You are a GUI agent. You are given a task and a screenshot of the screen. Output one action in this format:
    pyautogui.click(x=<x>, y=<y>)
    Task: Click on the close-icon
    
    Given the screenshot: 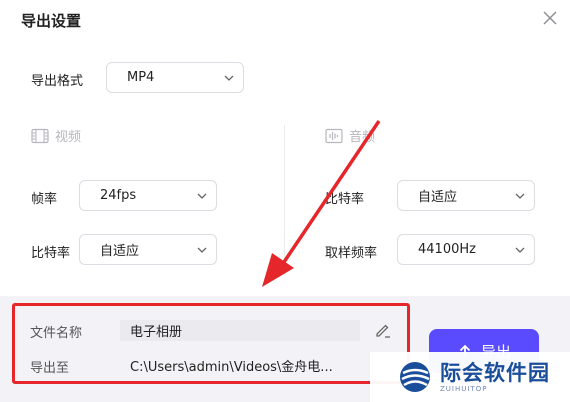 What is the action you would take?
    pyautogui.click(x=550, y=18)
    